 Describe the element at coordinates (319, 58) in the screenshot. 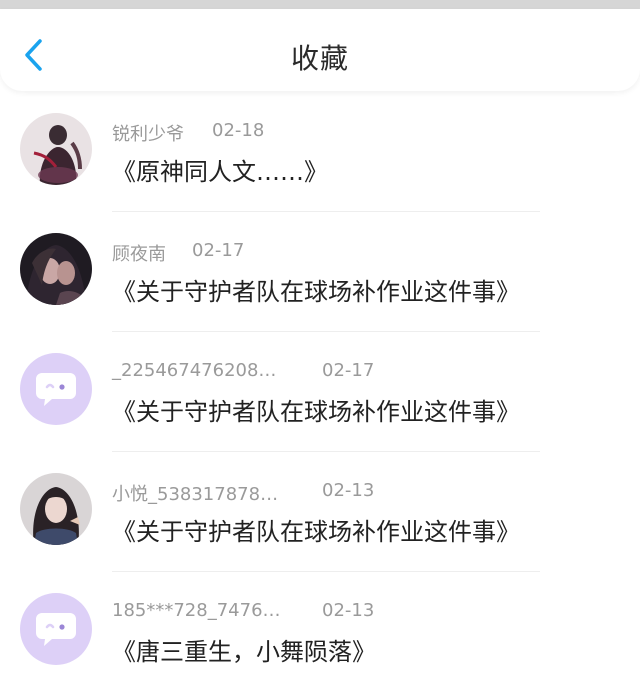

I see `page-title: 收藏` at that location.